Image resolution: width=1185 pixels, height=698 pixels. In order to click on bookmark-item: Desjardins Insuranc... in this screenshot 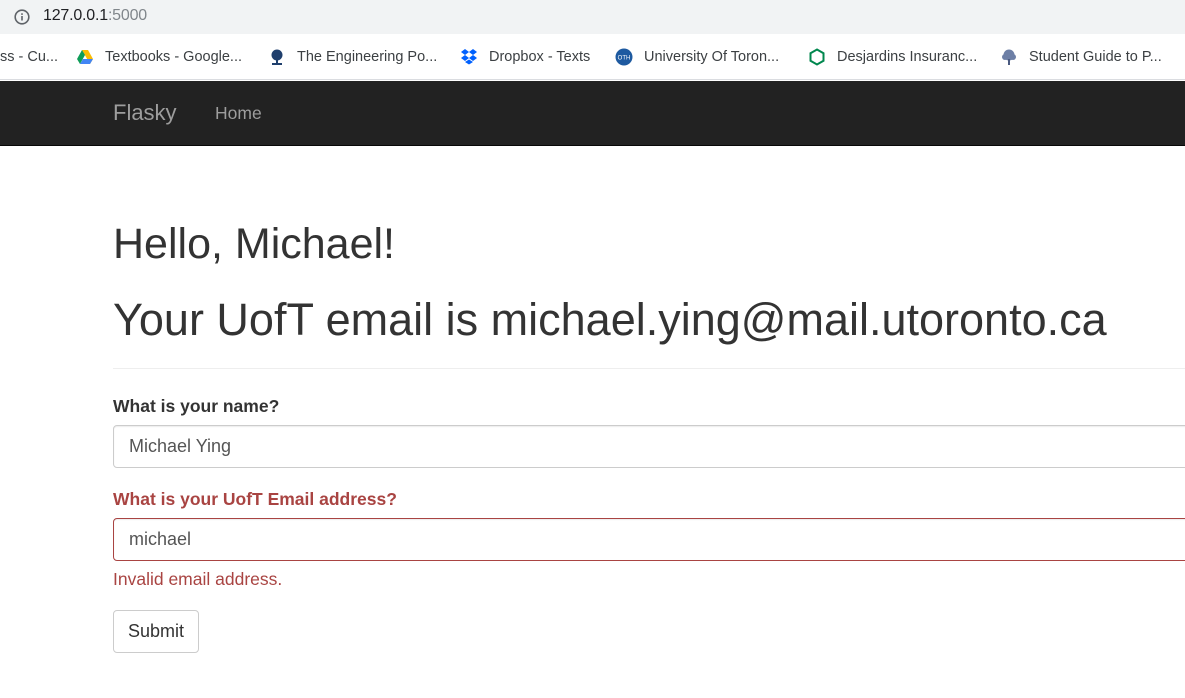, I will do `click(892, 57)`.